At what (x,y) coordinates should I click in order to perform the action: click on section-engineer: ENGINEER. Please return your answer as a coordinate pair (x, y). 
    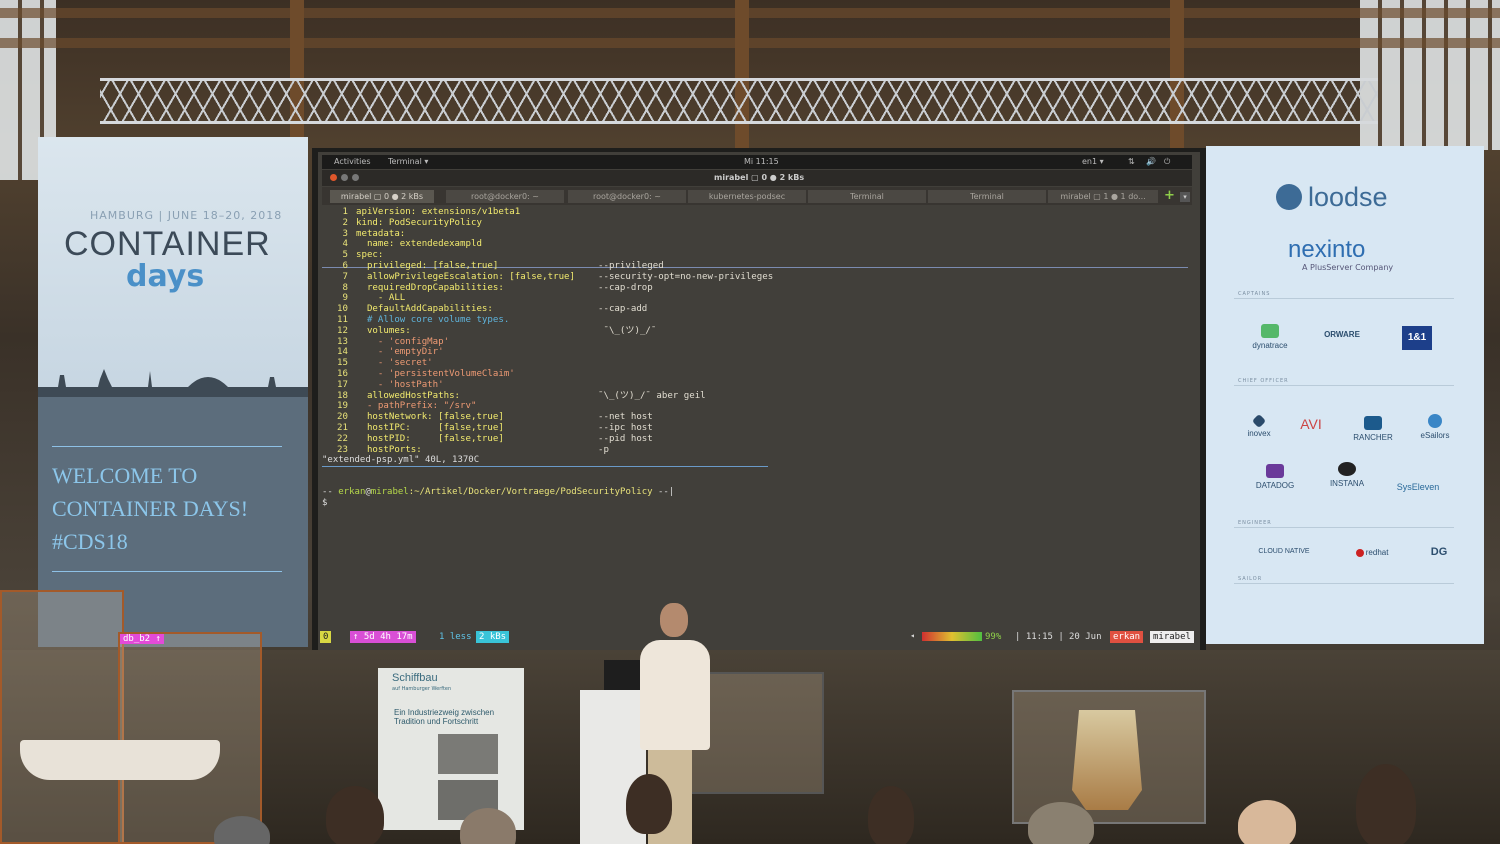
    Looking at the image, I should click on (1255, 523).